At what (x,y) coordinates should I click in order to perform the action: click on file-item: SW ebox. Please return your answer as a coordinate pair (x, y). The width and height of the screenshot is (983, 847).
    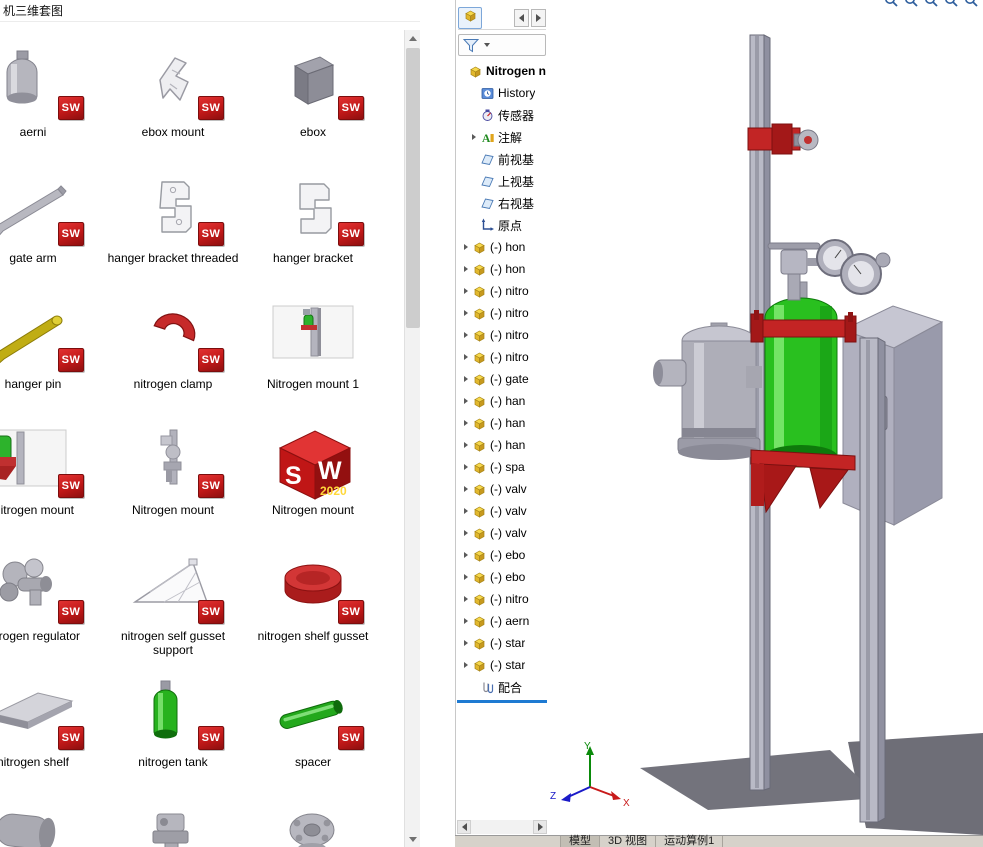
    Looking at the image, I should click on (313, 103).